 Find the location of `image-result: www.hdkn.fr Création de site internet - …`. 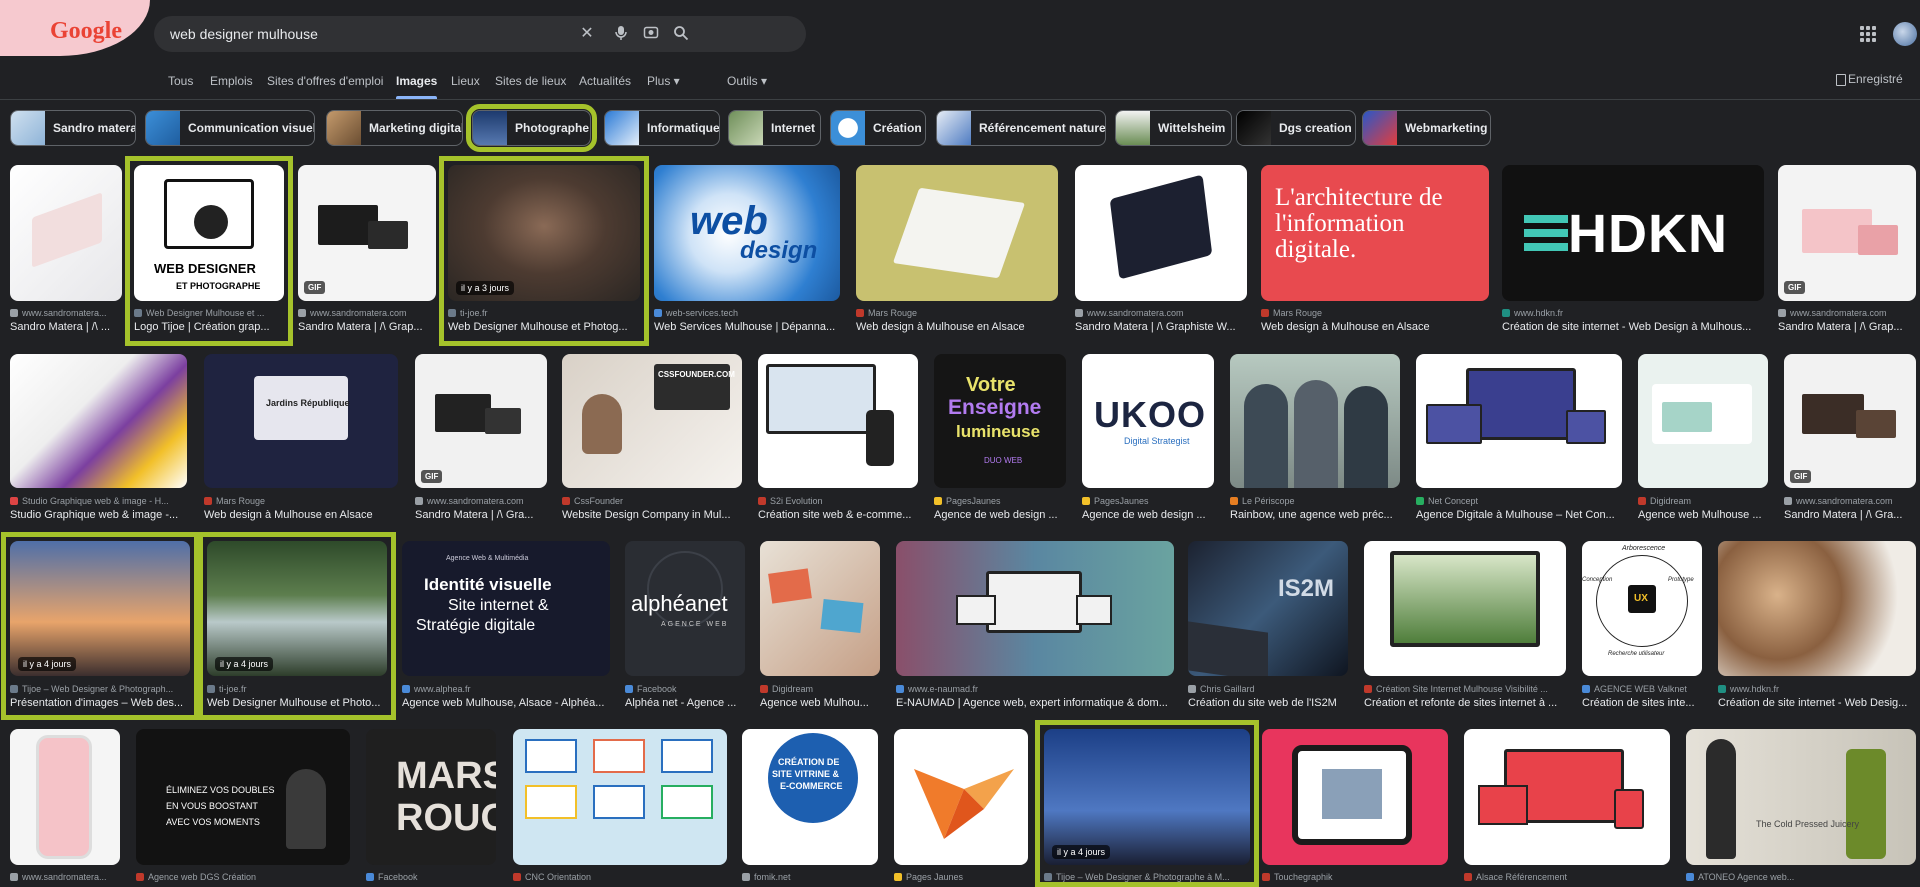

image-result: www.hdkn.fr Création de site internet - … is located at coordinates (1817, 626).